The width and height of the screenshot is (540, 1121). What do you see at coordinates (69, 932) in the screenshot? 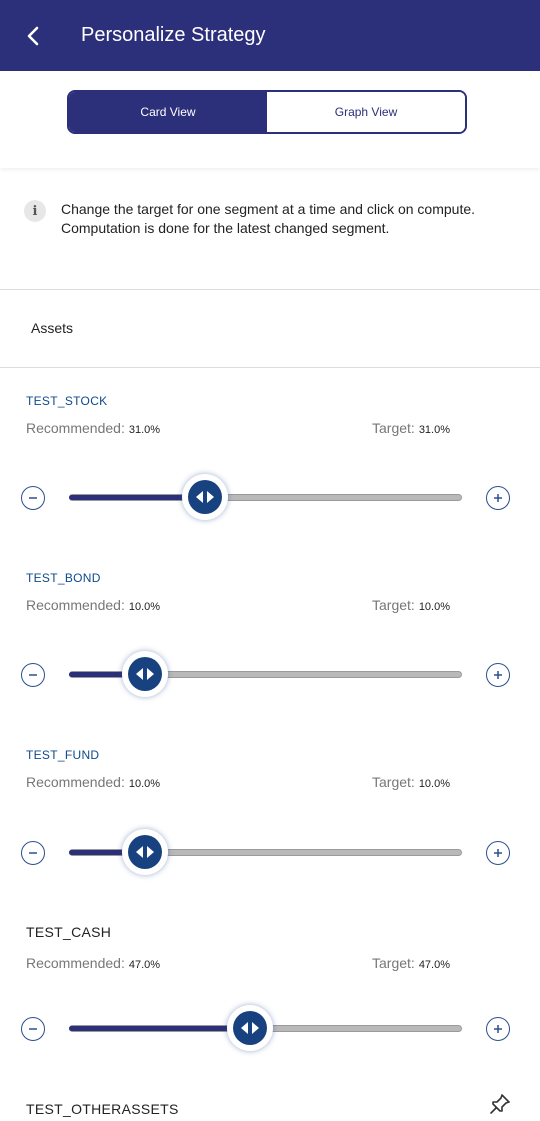
I see `segment-name: TEST_CASH` at bounding box center [69, 932].